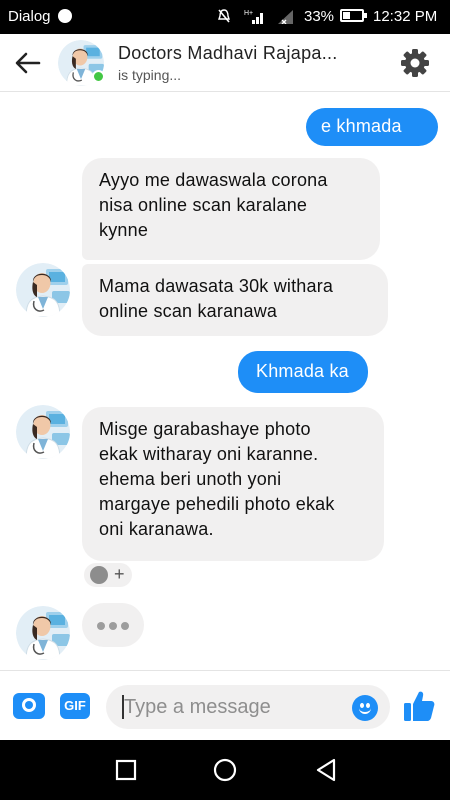 The image size is (450, 800). I want to click on message-input, so click(248, 707).